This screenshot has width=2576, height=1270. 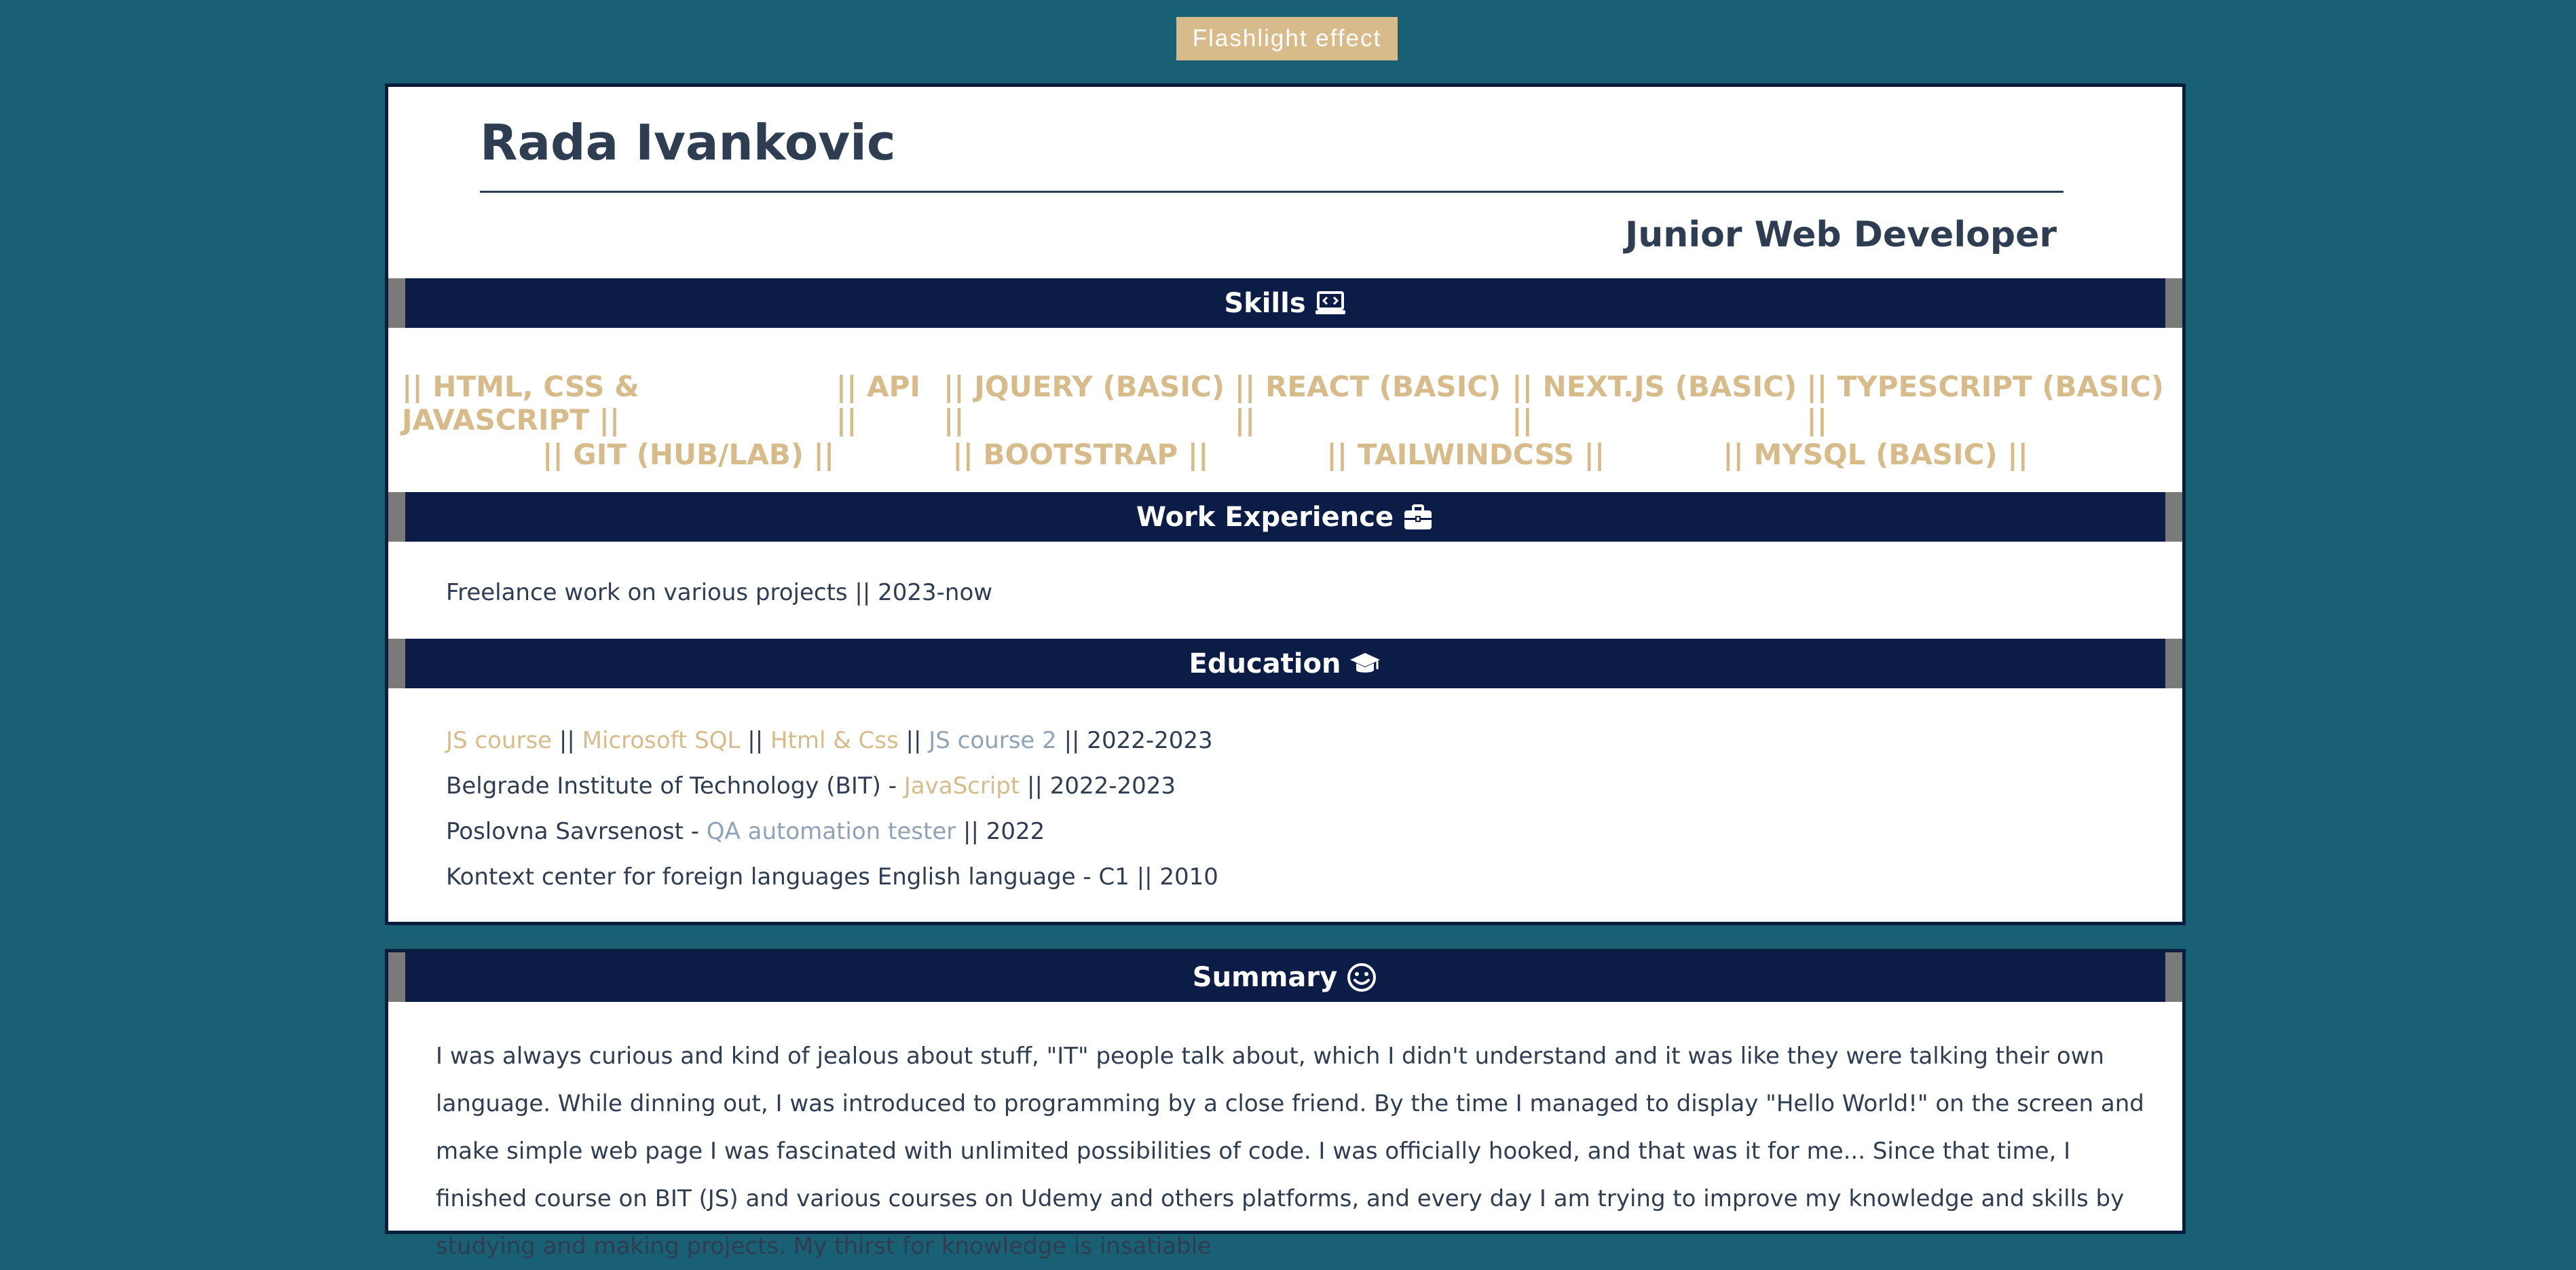 I want to click on smile-icon, so click(x=1362, y=977).